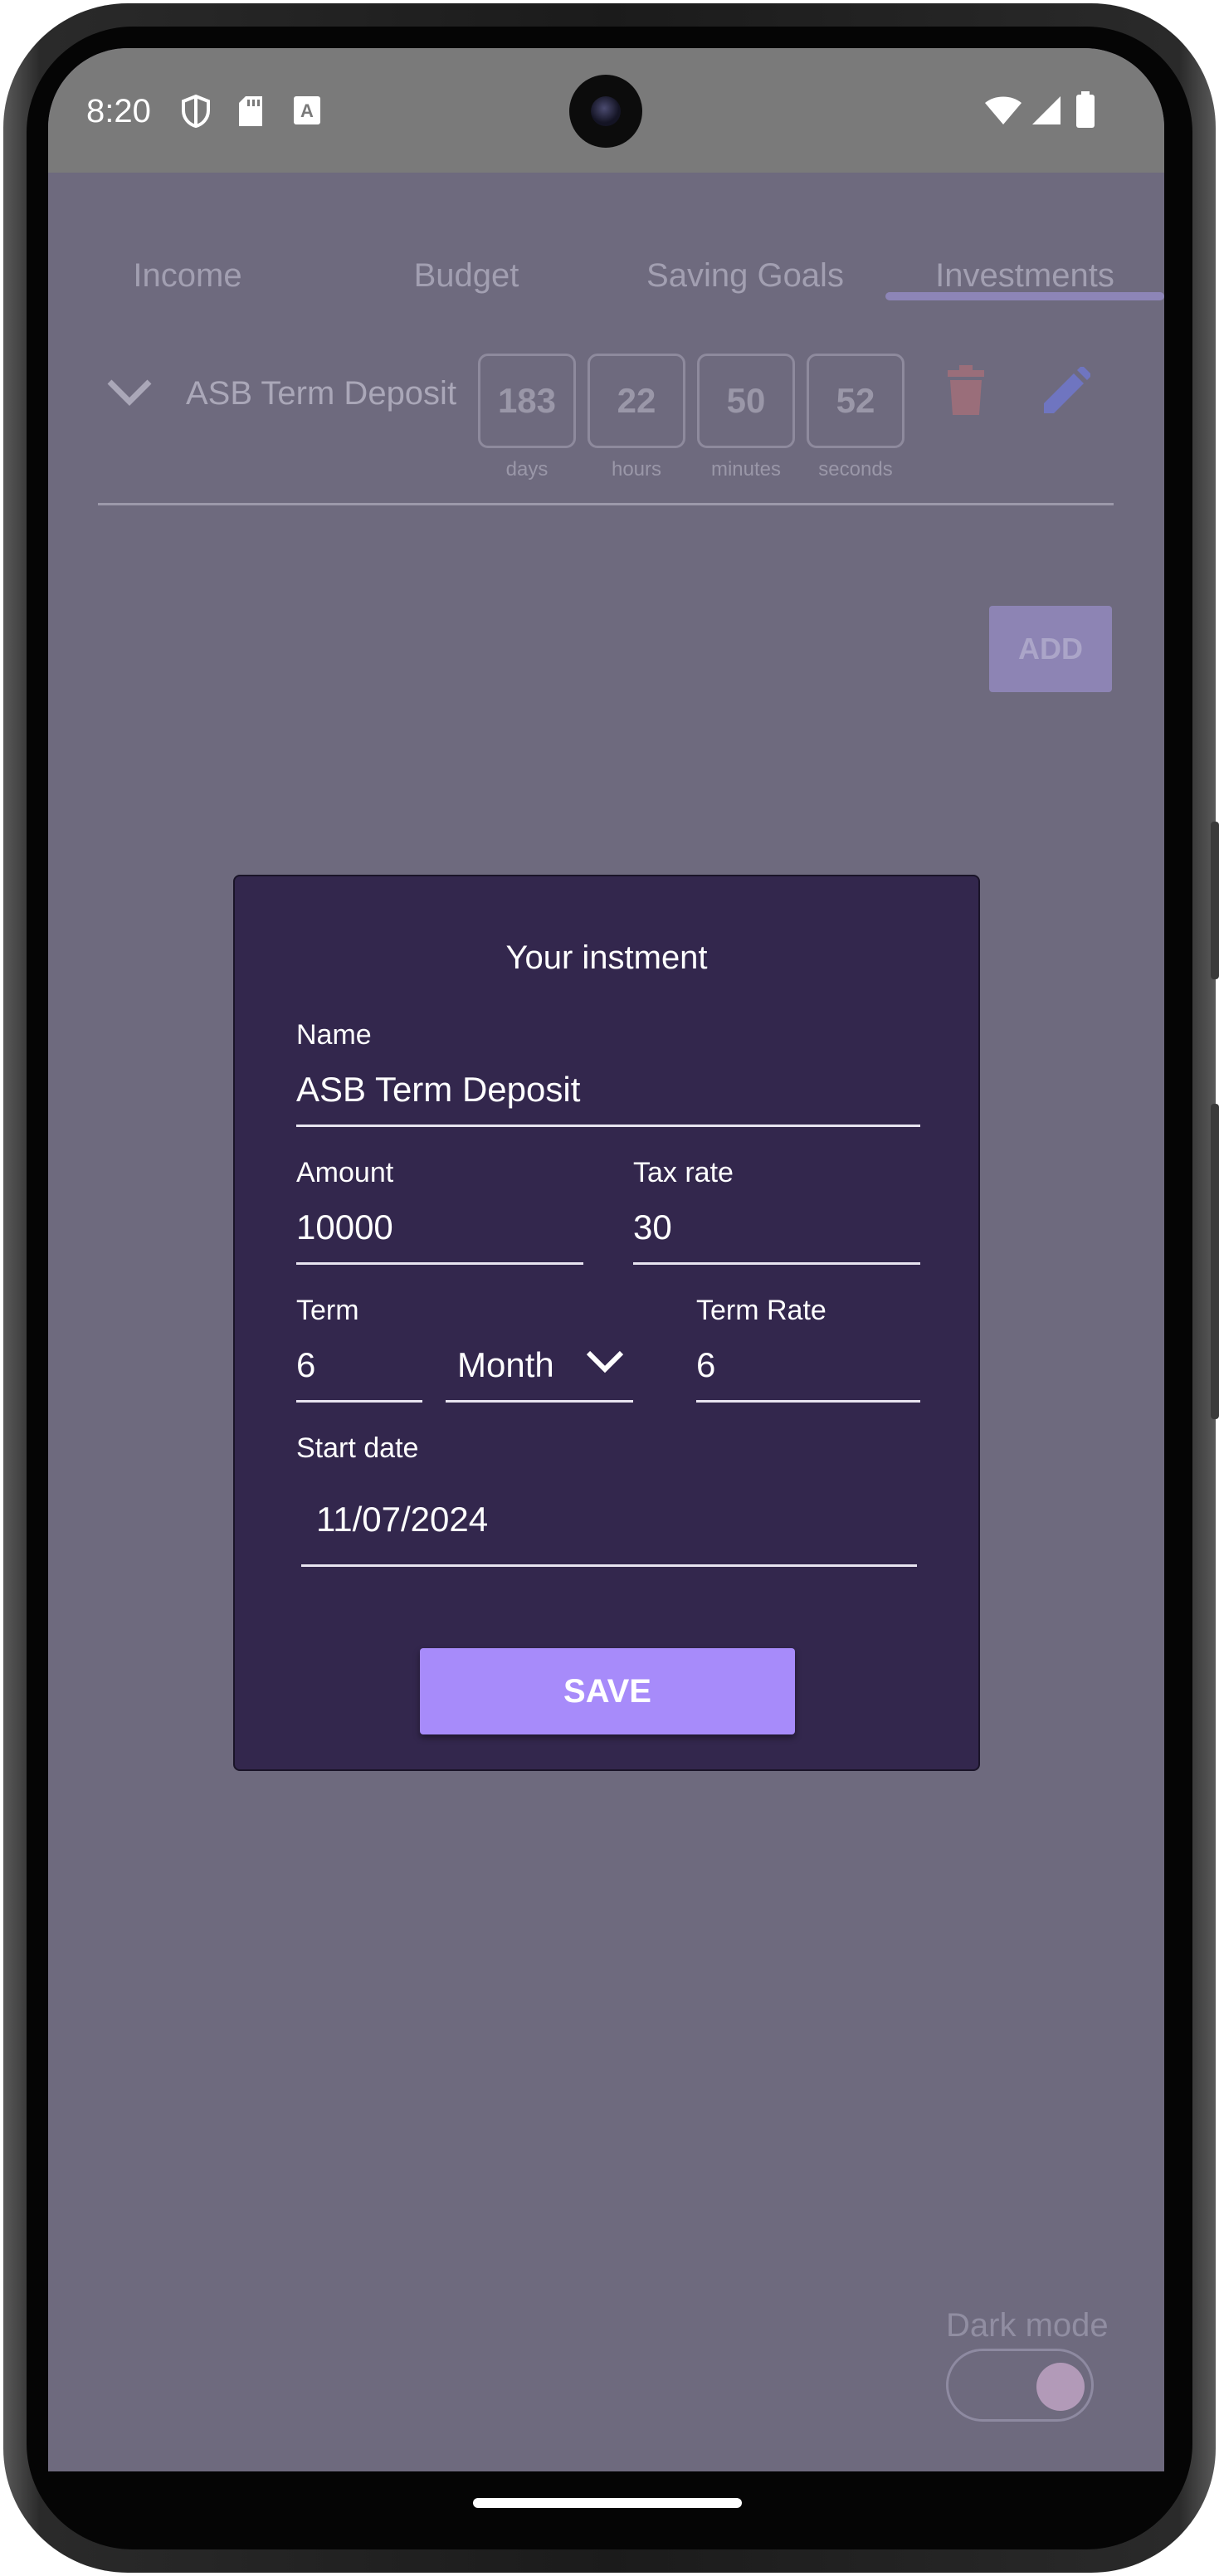 This screenshot has height=2576, width=1219. I want to click on tab-budget: Budget, so click(467, 276).